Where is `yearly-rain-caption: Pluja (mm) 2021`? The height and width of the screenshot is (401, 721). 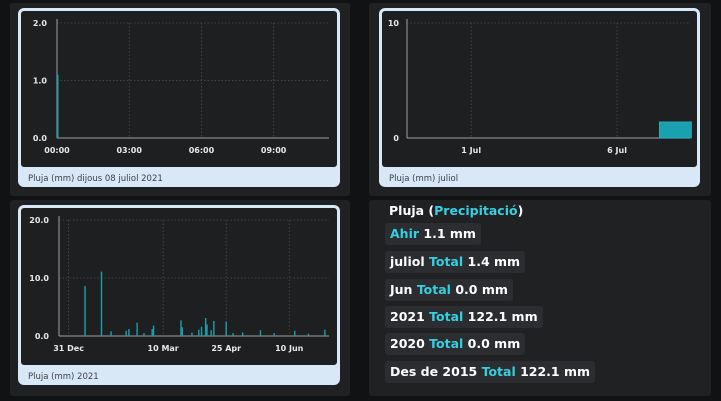 yearly-rain-caption: Pluja (mm) 2021 is located at coordinates (63, 377).